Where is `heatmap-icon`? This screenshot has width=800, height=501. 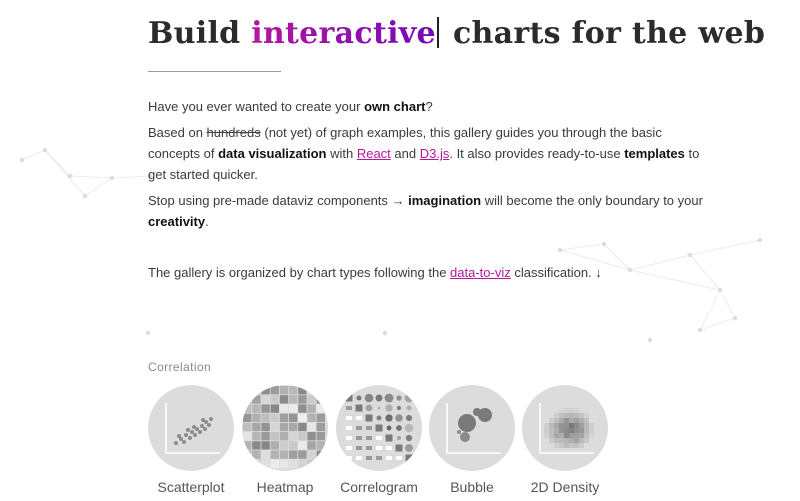 heatmap-icon is located at coordinates (285, 428).